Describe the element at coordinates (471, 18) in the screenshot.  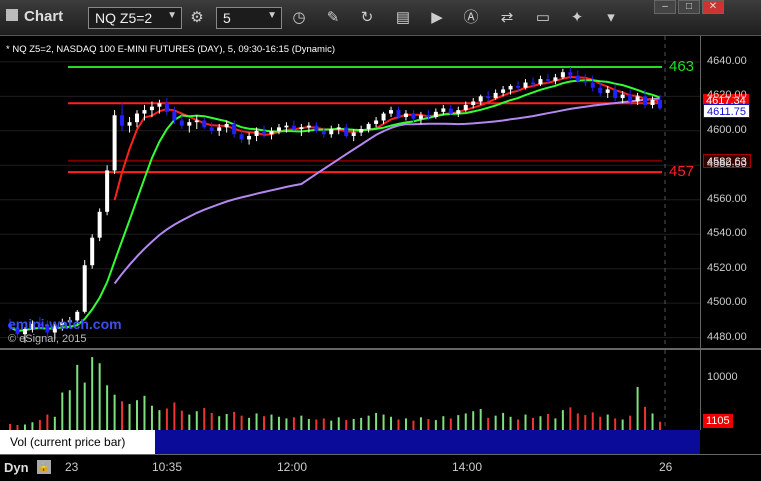
I see `alert-icon: Ⓐ` at that location.